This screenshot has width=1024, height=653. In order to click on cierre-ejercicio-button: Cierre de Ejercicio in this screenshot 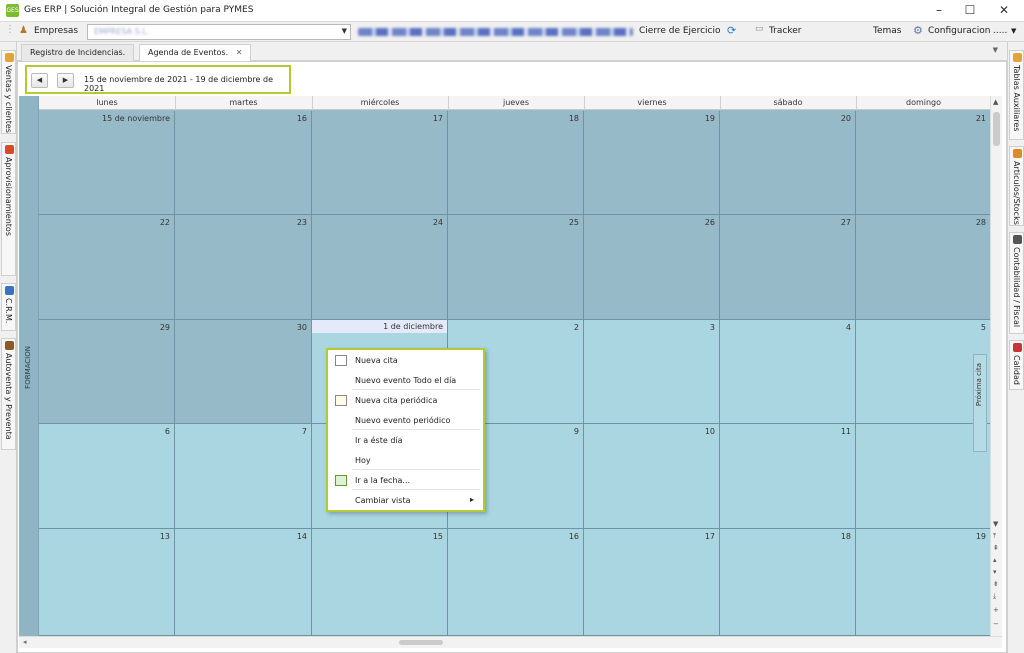, I will do `click(680, 31)`.